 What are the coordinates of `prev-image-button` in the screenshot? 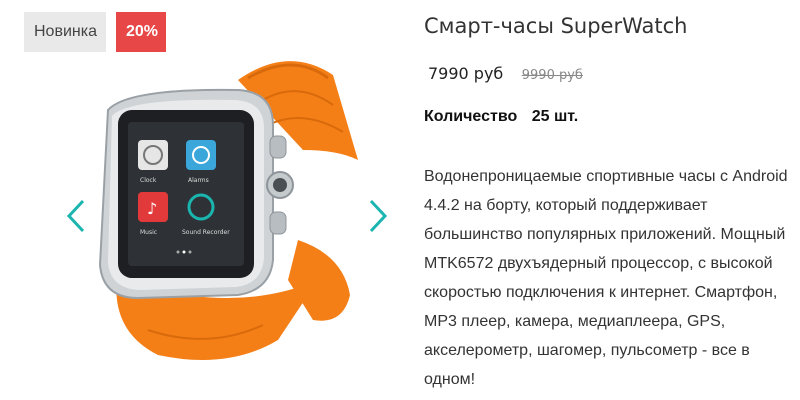 It's located at (76, 216).